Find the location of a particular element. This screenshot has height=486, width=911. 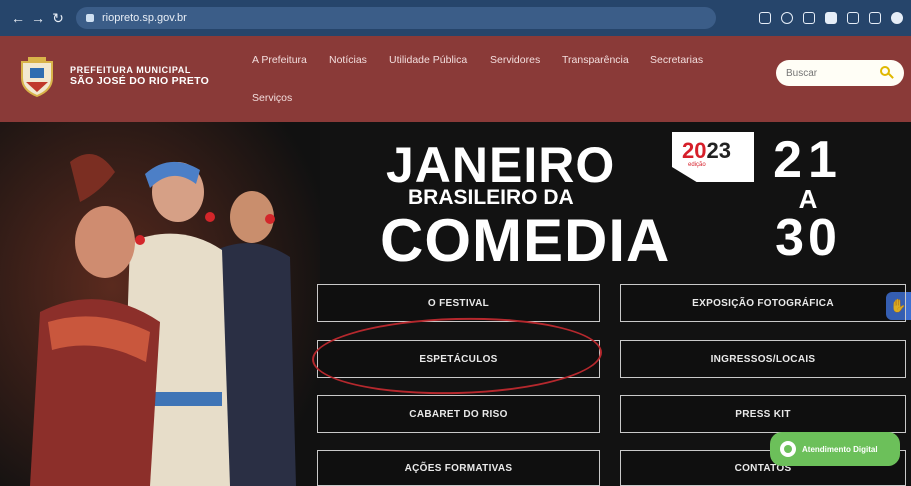

browser-toolbar: ← → ↻ riopreto.sp.gov.br is located at coordinates (455, 18).